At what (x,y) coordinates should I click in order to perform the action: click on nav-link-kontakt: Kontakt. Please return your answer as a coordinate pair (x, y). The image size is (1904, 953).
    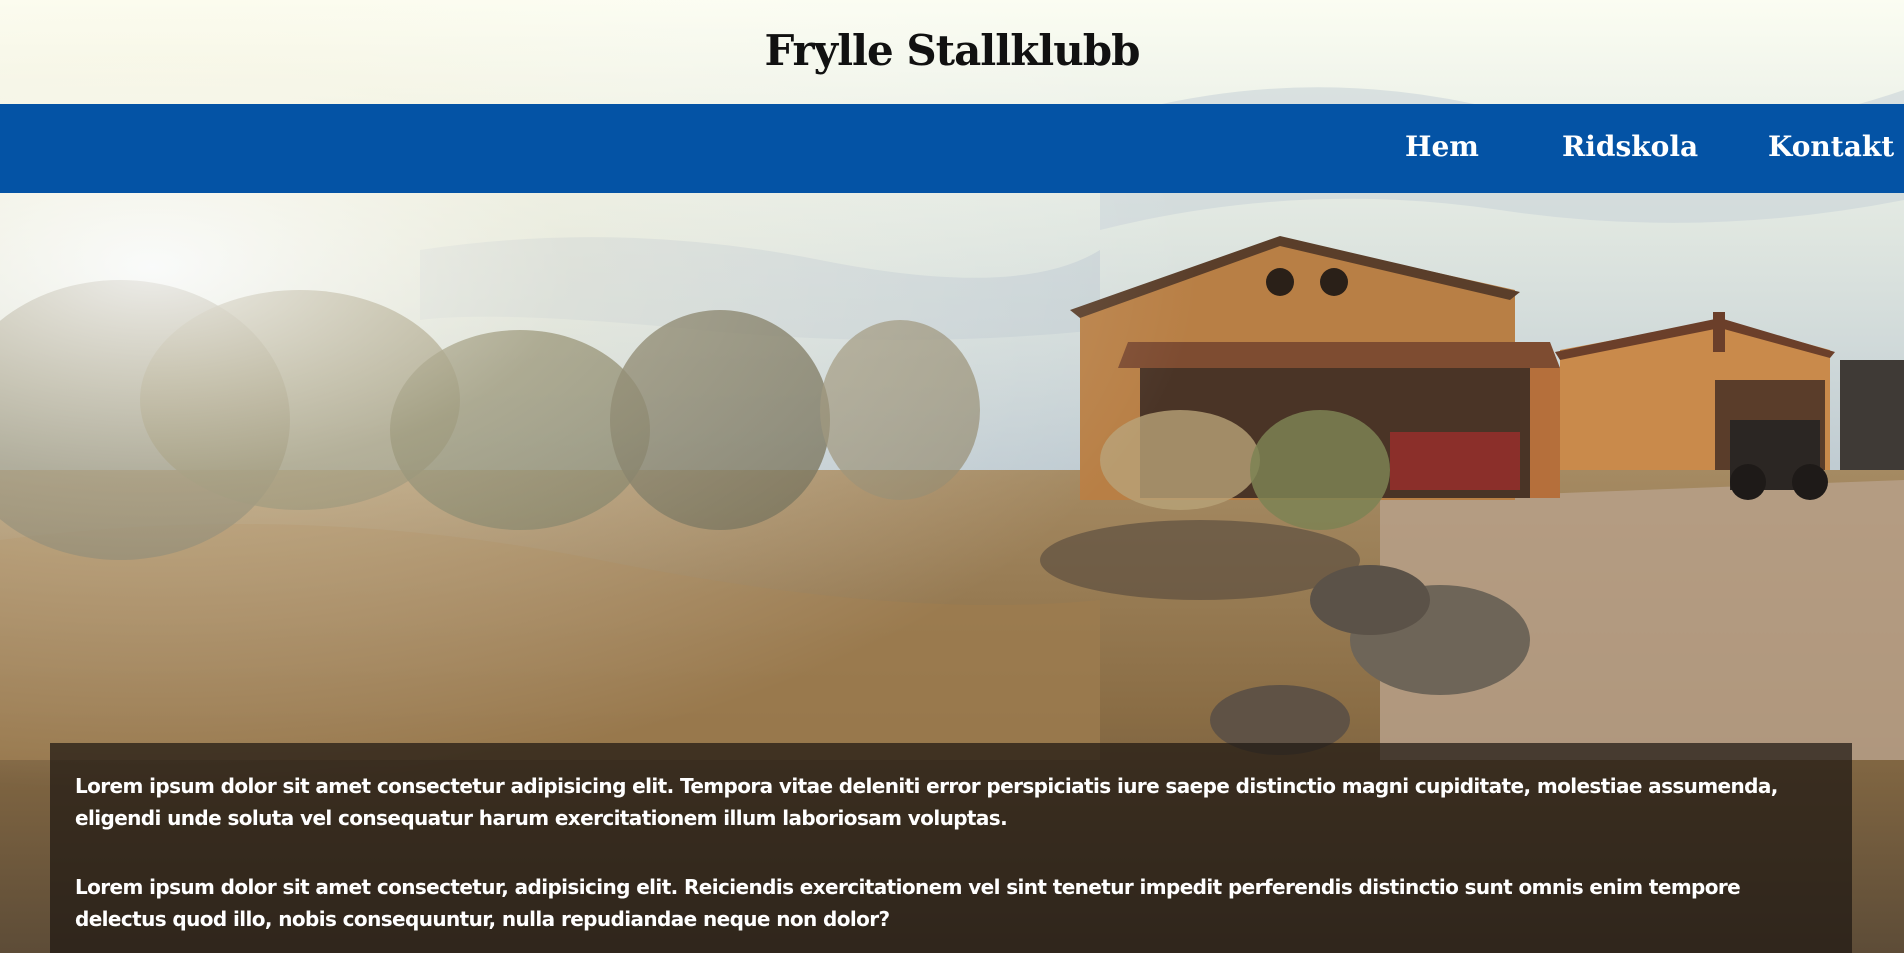
    Looking at the image, I should click on (1831, 147).